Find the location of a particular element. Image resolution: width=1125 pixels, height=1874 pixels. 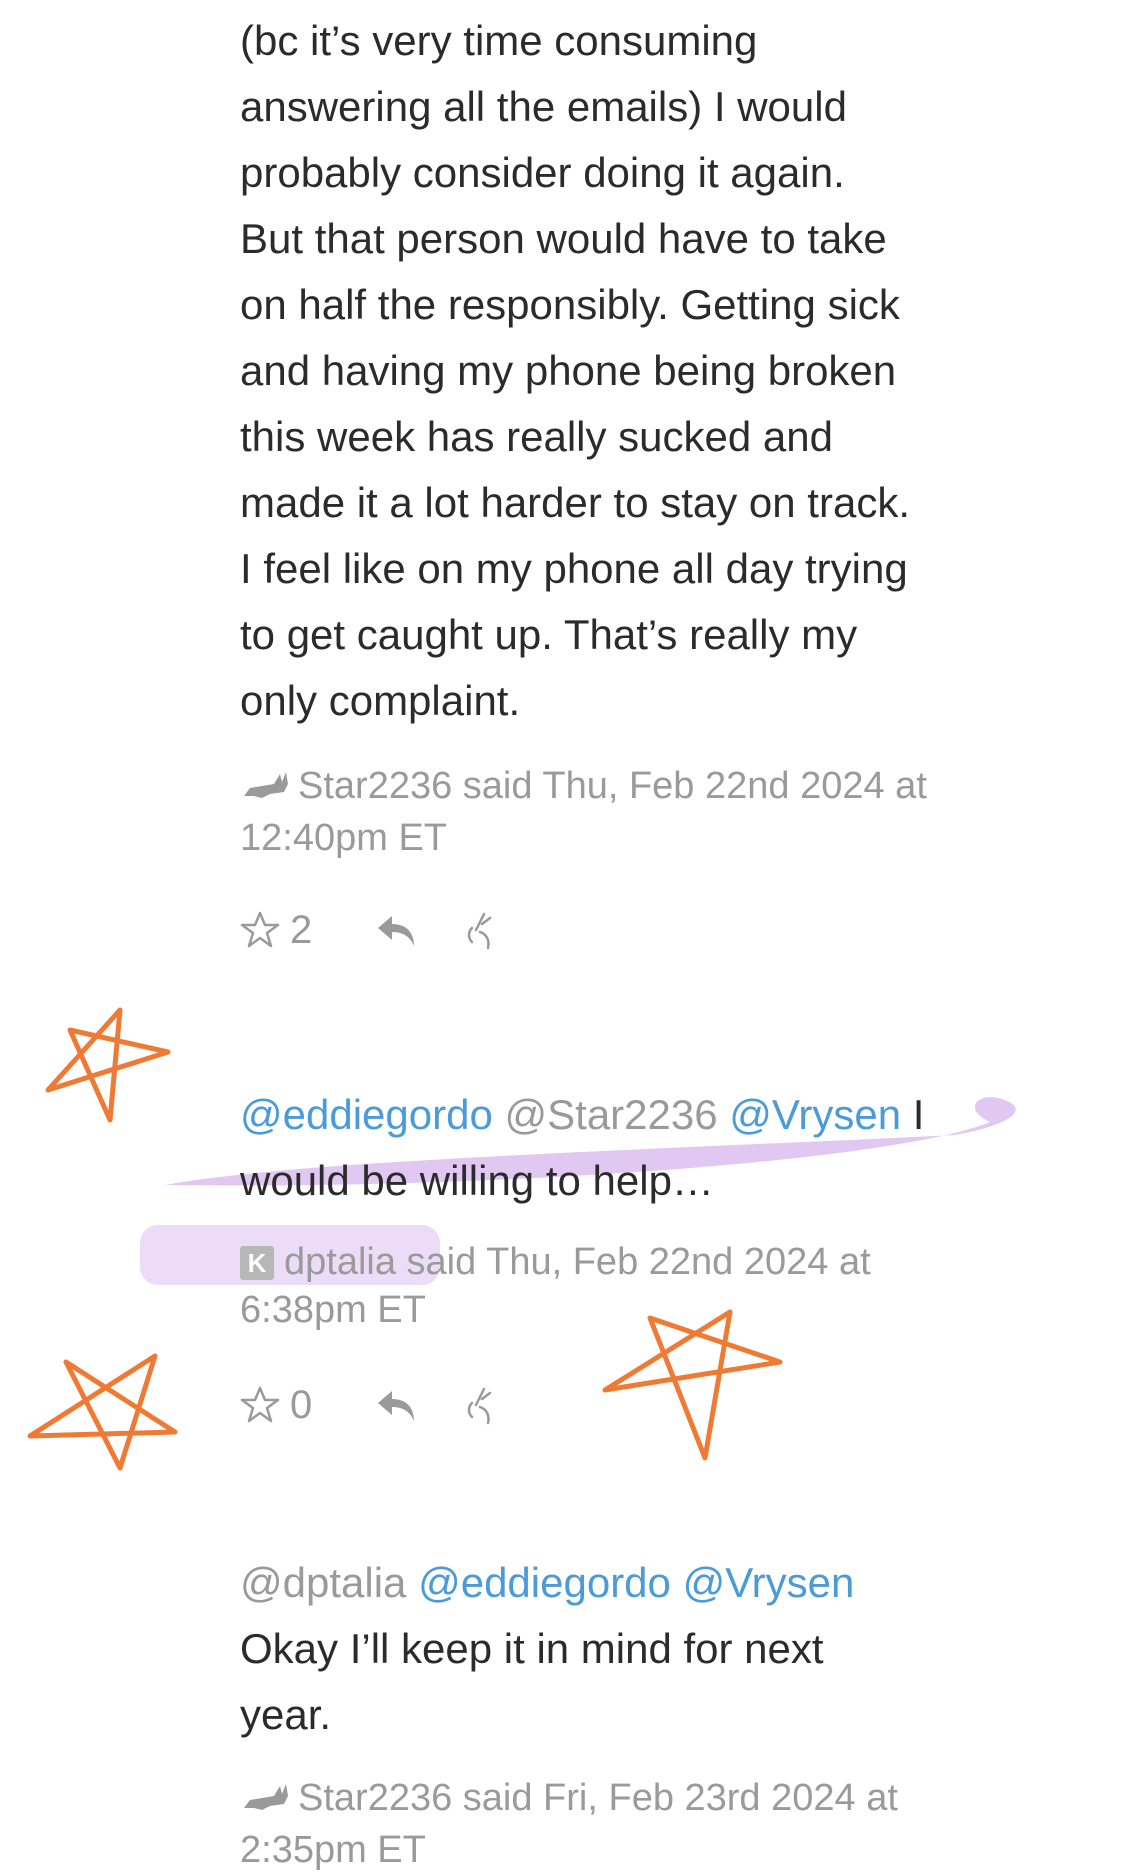

comment-1-meta-line2: 12:40pm ET is located at coordinates (343, 838).